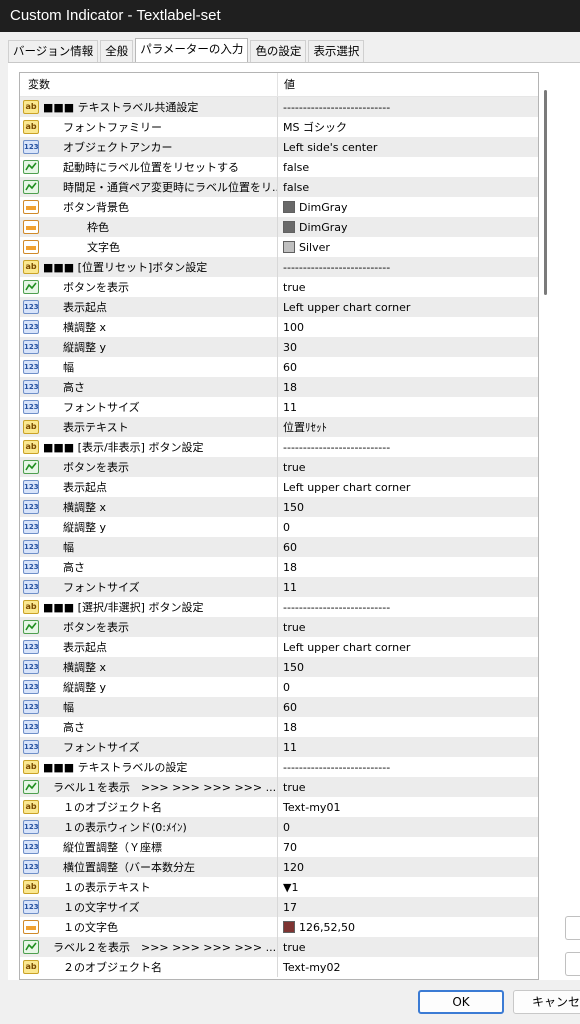 Image resolution: width=580 pixels, height=1024 pixels. I want to click on parameter-row: 123 １の文字サイズ 17, so click(279, 907).